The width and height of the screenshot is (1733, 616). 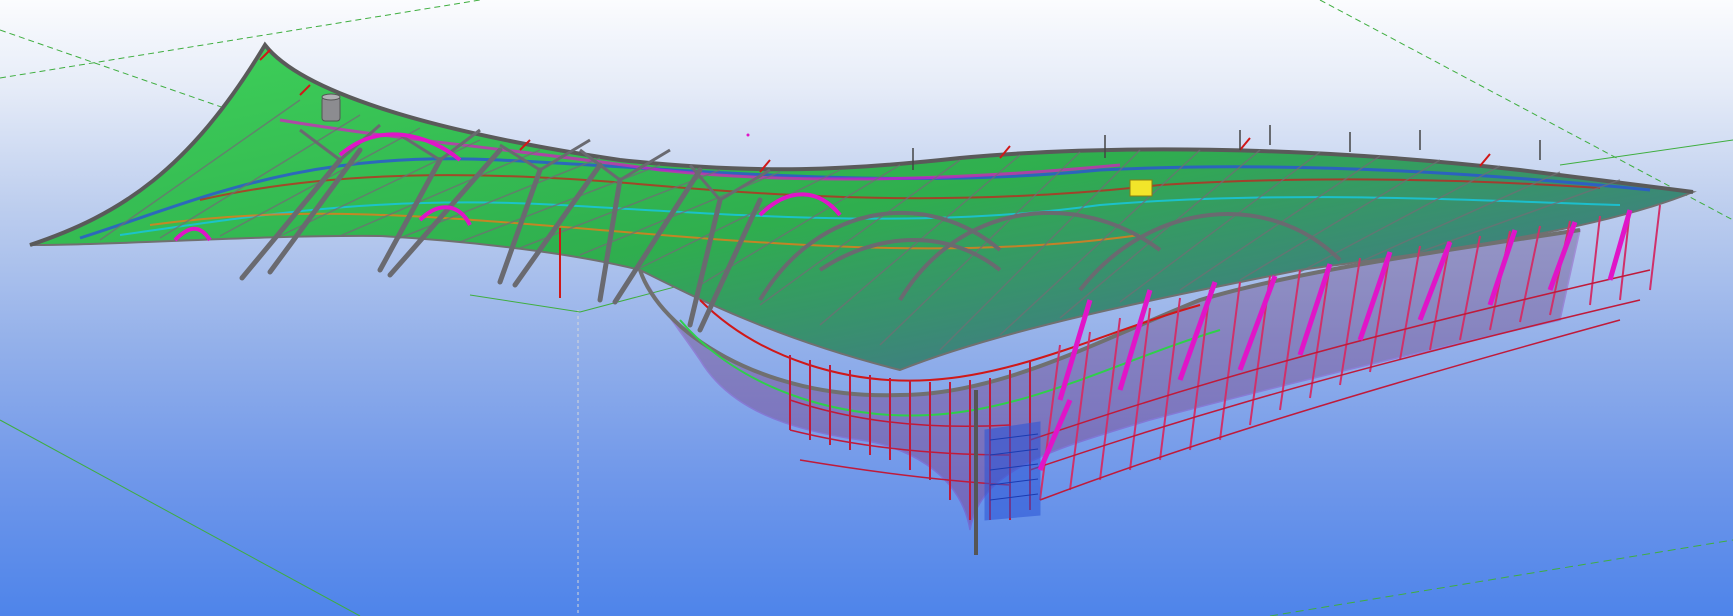 What do you see at coordinates (748, 135) in the screenshot?
I see `selection-marker` at bounding box center [748, 135].